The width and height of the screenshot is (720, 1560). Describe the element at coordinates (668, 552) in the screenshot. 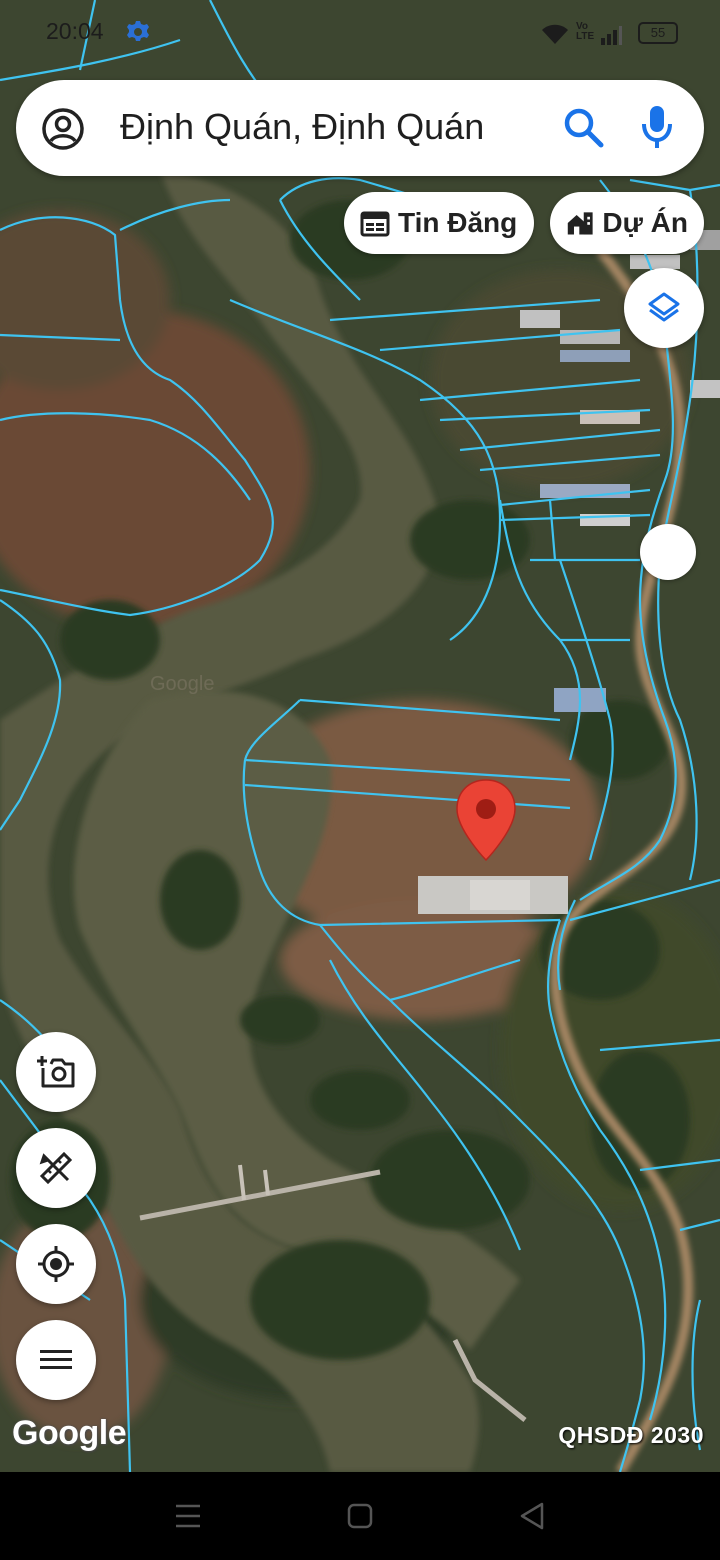

I see `map-handle` at that location.